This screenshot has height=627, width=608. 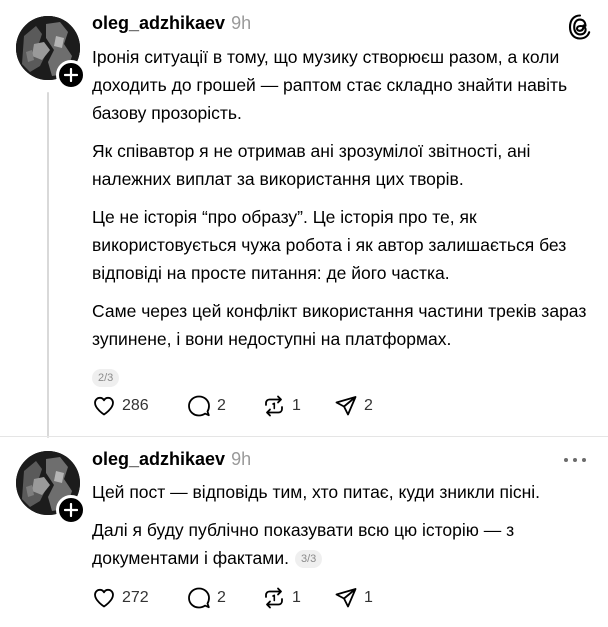 I want to click on post-divider, so click(x=304, y=436).